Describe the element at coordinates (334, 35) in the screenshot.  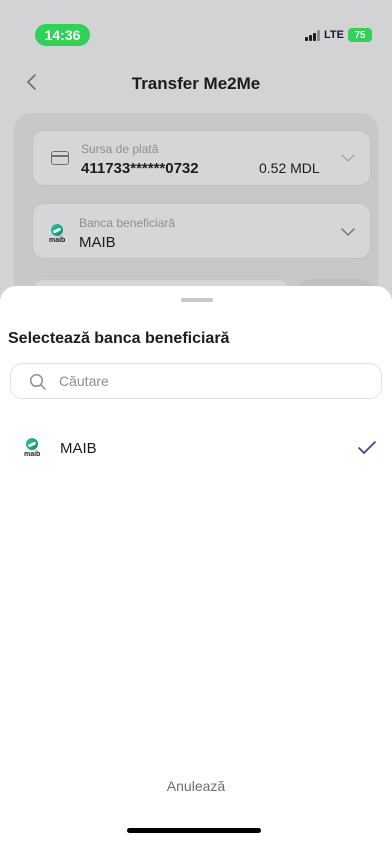
I see `network-label: LTE` at that location.